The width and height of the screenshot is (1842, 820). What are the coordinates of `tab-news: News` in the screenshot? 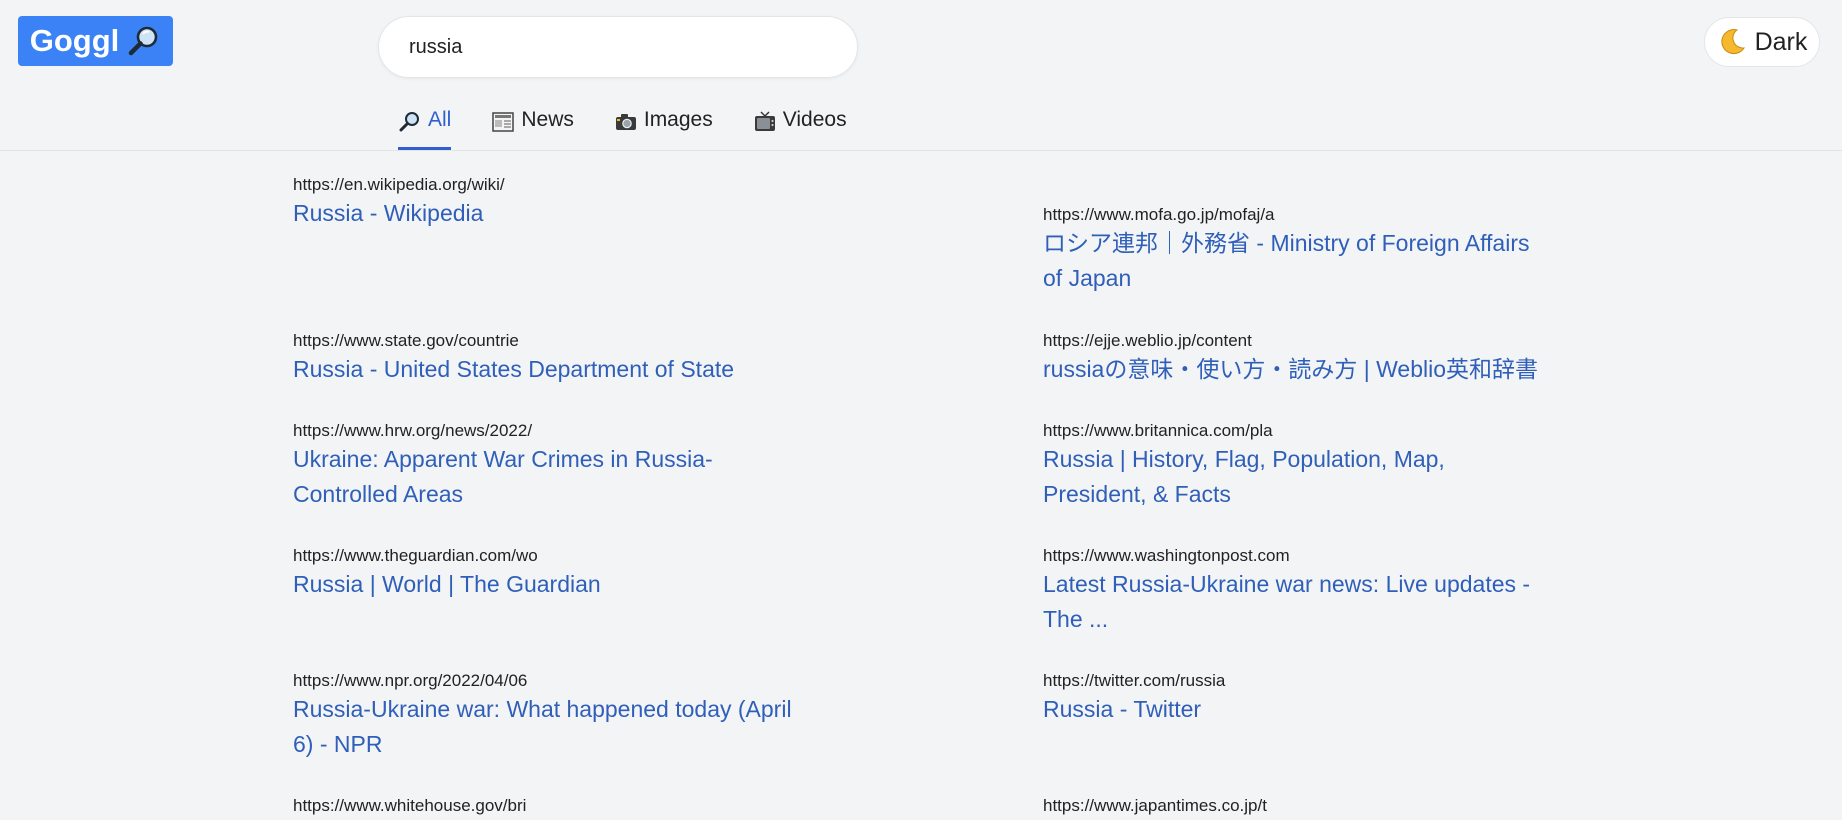 It's located at (532, 129).